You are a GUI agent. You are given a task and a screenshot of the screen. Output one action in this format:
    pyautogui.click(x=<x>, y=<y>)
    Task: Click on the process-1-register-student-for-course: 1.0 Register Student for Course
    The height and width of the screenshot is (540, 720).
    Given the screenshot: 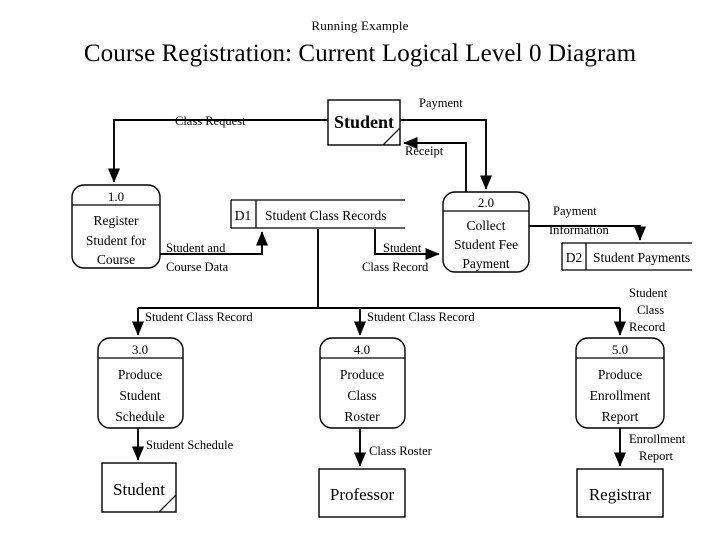 What is the action you would take?
    pyautogui.click(x=116, y=226)
    